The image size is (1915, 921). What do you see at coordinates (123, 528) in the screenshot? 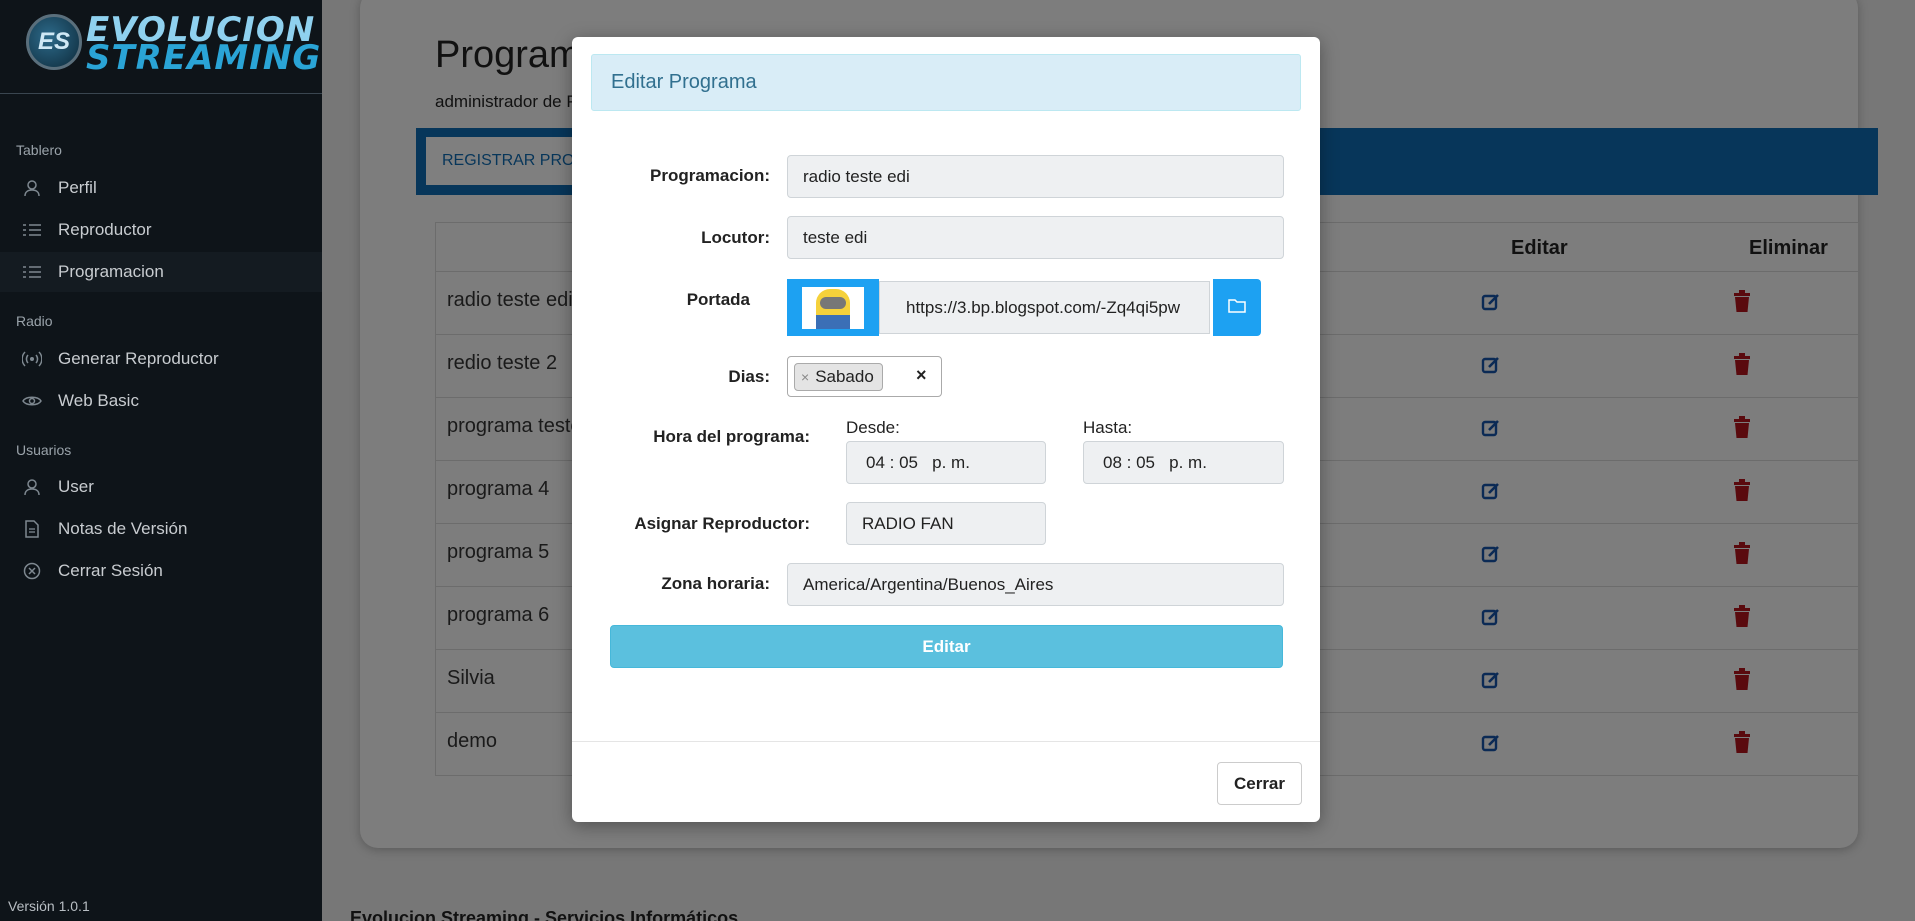
I see `sidebar-item-label: Notas de Versión` at bounding box center [123, 528].